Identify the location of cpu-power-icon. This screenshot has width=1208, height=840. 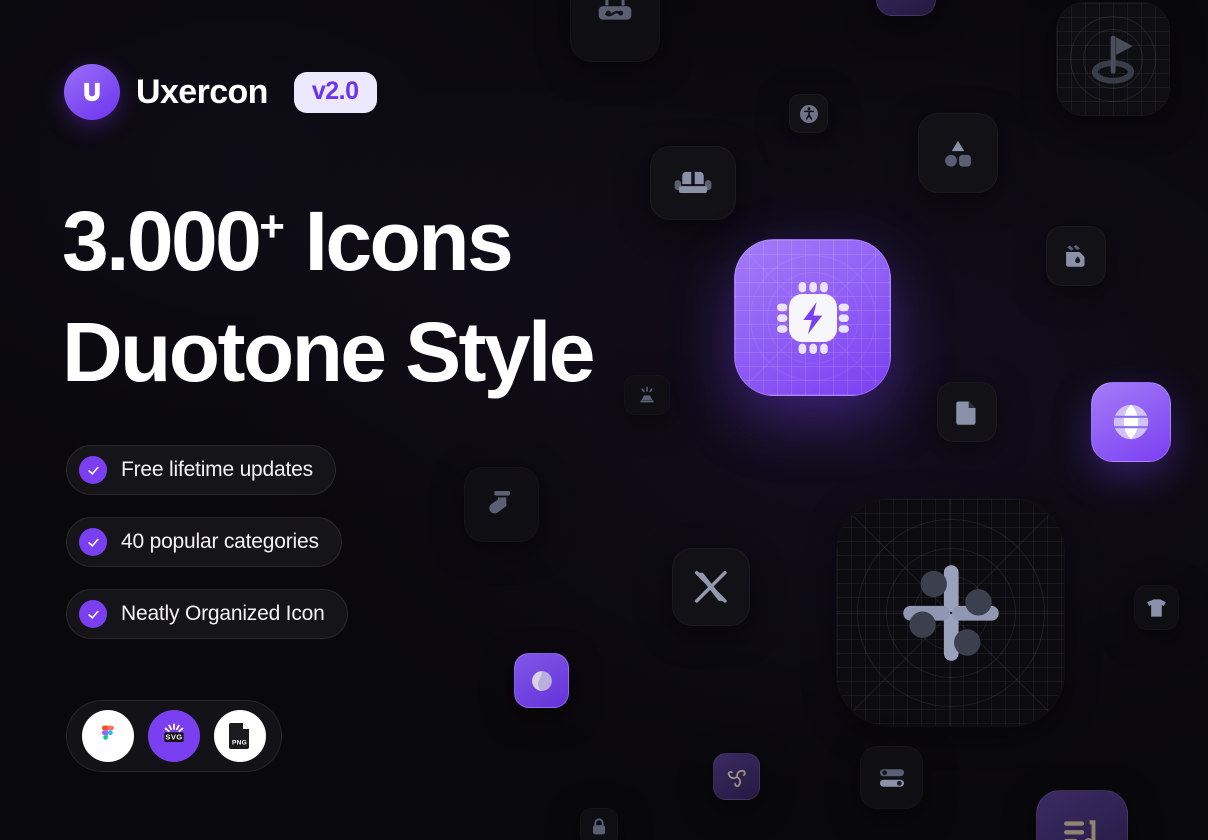
(812, 317).